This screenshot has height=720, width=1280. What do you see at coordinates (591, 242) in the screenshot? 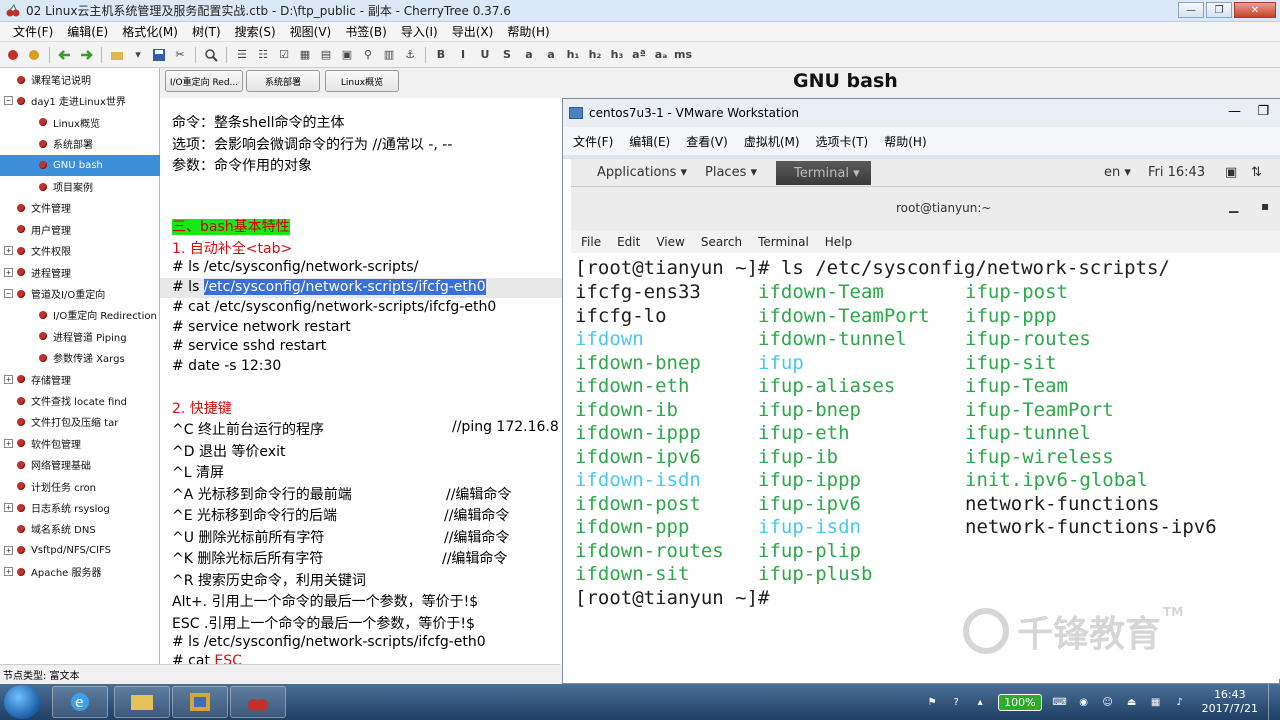
I see `terminal-menu-item: File` at bounding box center [591, 242].